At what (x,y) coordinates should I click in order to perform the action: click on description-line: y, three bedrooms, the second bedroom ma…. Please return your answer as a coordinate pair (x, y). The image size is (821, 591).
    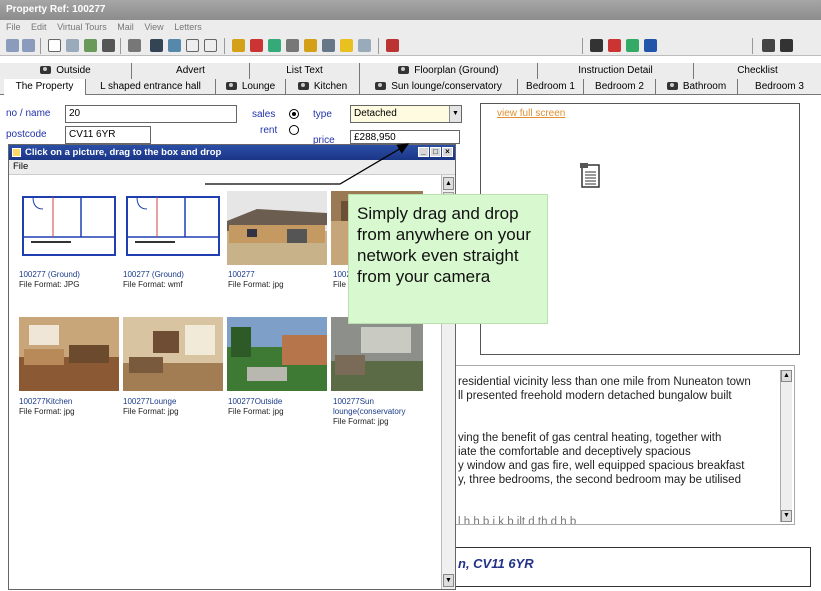
    Looking at the image, I should click on (599, 480).